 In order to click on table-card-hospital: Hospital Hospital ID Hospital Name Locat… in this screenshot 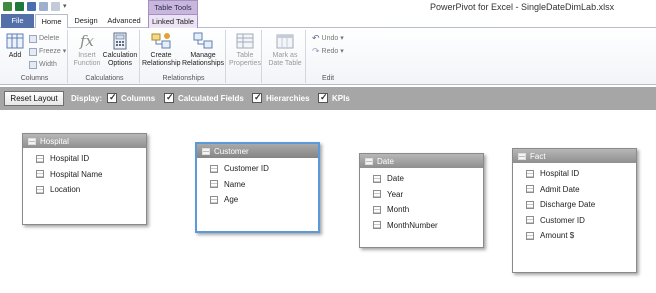, I will do `click(84, 179)`.